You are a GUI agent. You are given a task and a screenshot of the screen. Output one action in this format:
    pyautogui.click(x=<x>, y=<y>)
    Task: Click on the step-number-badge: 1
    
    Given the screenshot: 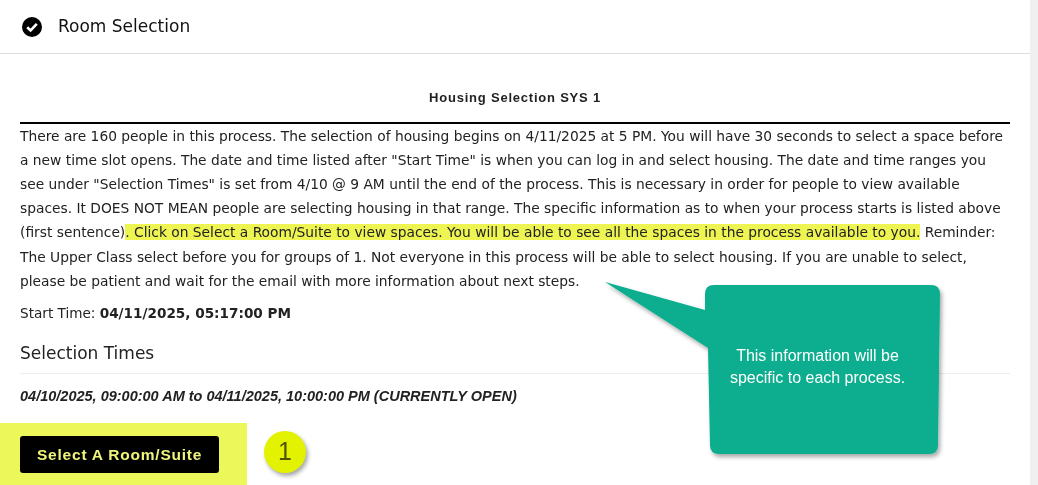 What is the action you would take?
    pyautogui.click(x=285, y=452)
    